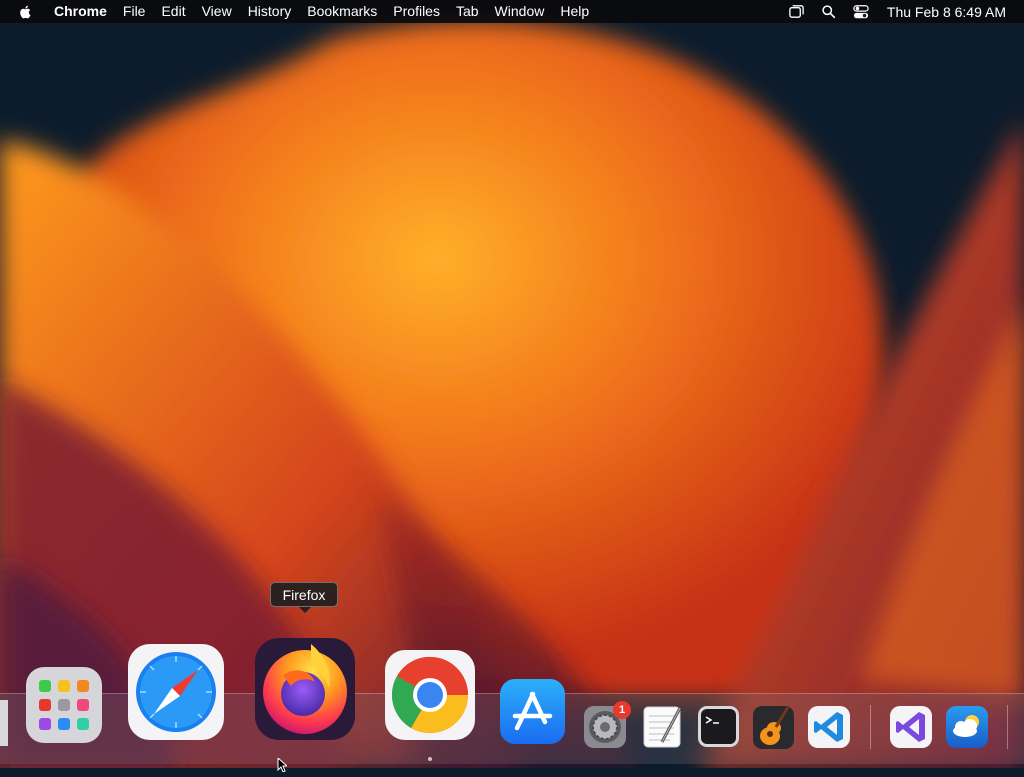  What do you see at coordinates (607, 725) in the screenshot?
I see `system-settings-dock-icon: 1` at bounding box center [607, 725].